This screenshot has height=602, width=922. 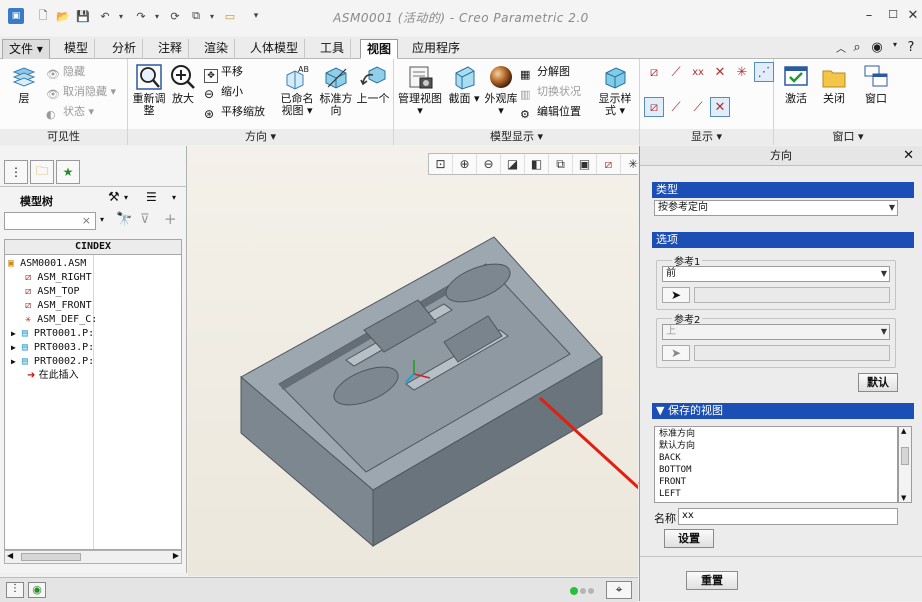 I want to click on search-icon: ⌕, so click(x=857, y=49).